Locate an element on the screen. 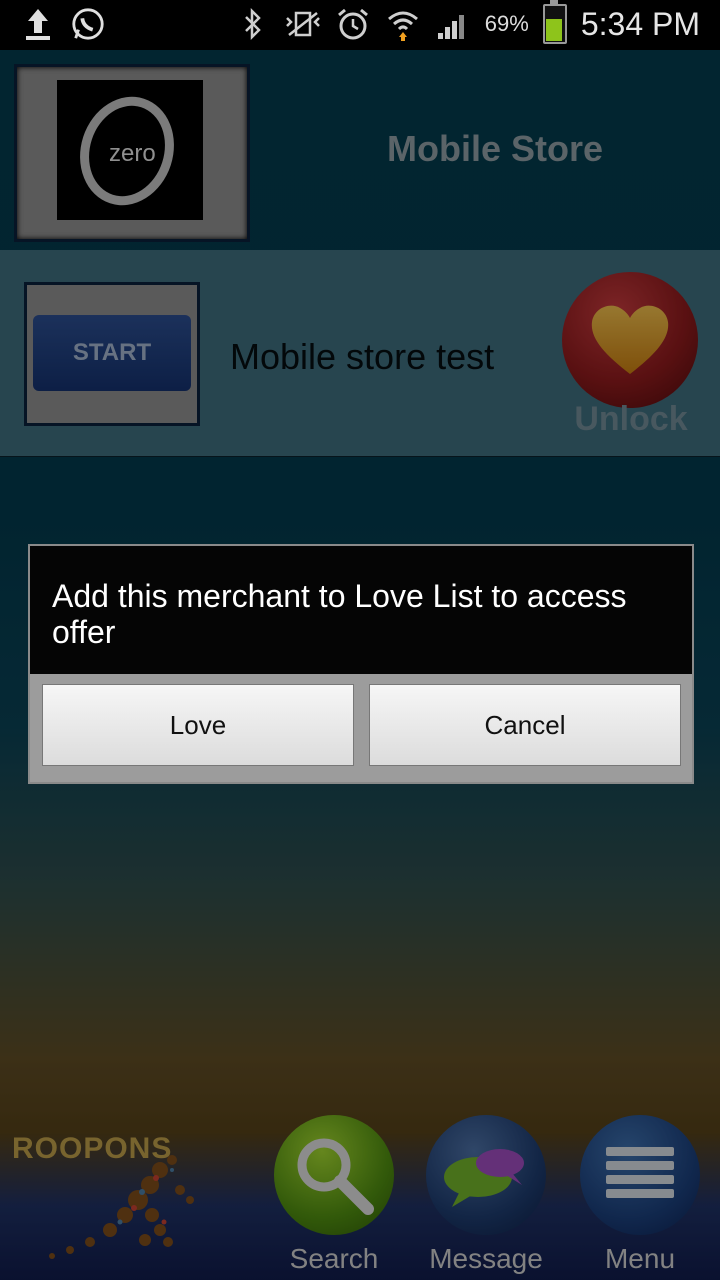 The width and height of the screenshot is (720, 1280). store-title: Mobile Store is located at coordinates (495, 148).